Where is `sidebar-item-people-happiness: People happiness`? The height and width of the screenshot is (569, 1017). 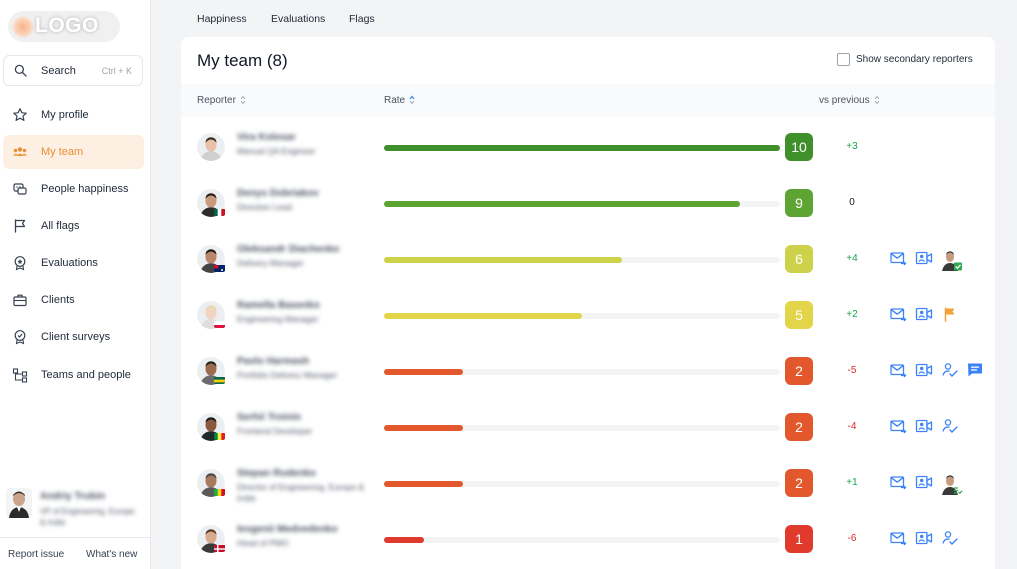
sidebar-item-people-happiness: People happiness is located at coordinates (73, 189).